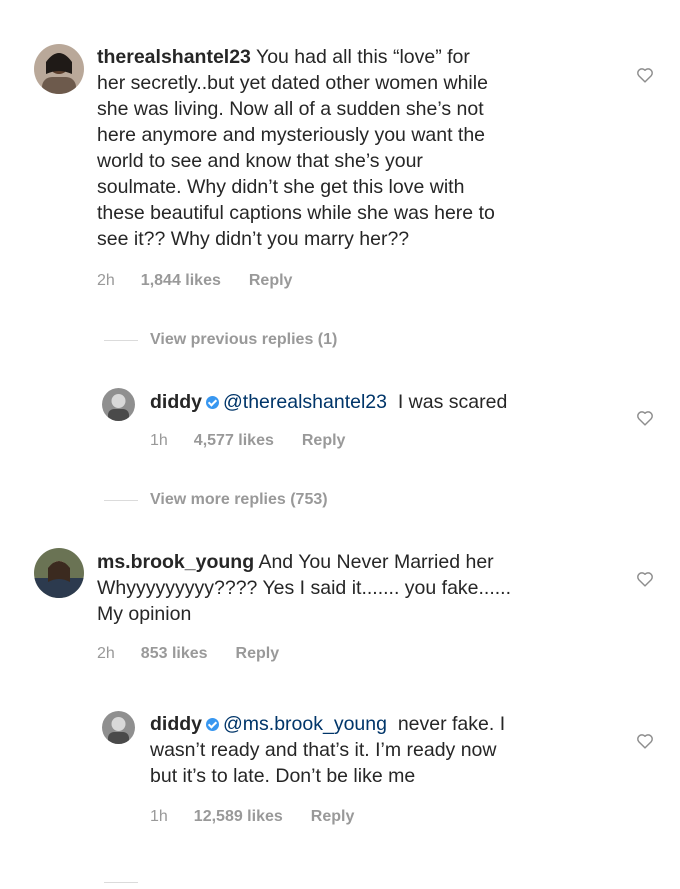 This screenshot has width=680, height=889. Describe the element at coordinates (234, 440) in the screenshot. I see `likes-count: 4,577 likes` at that location.